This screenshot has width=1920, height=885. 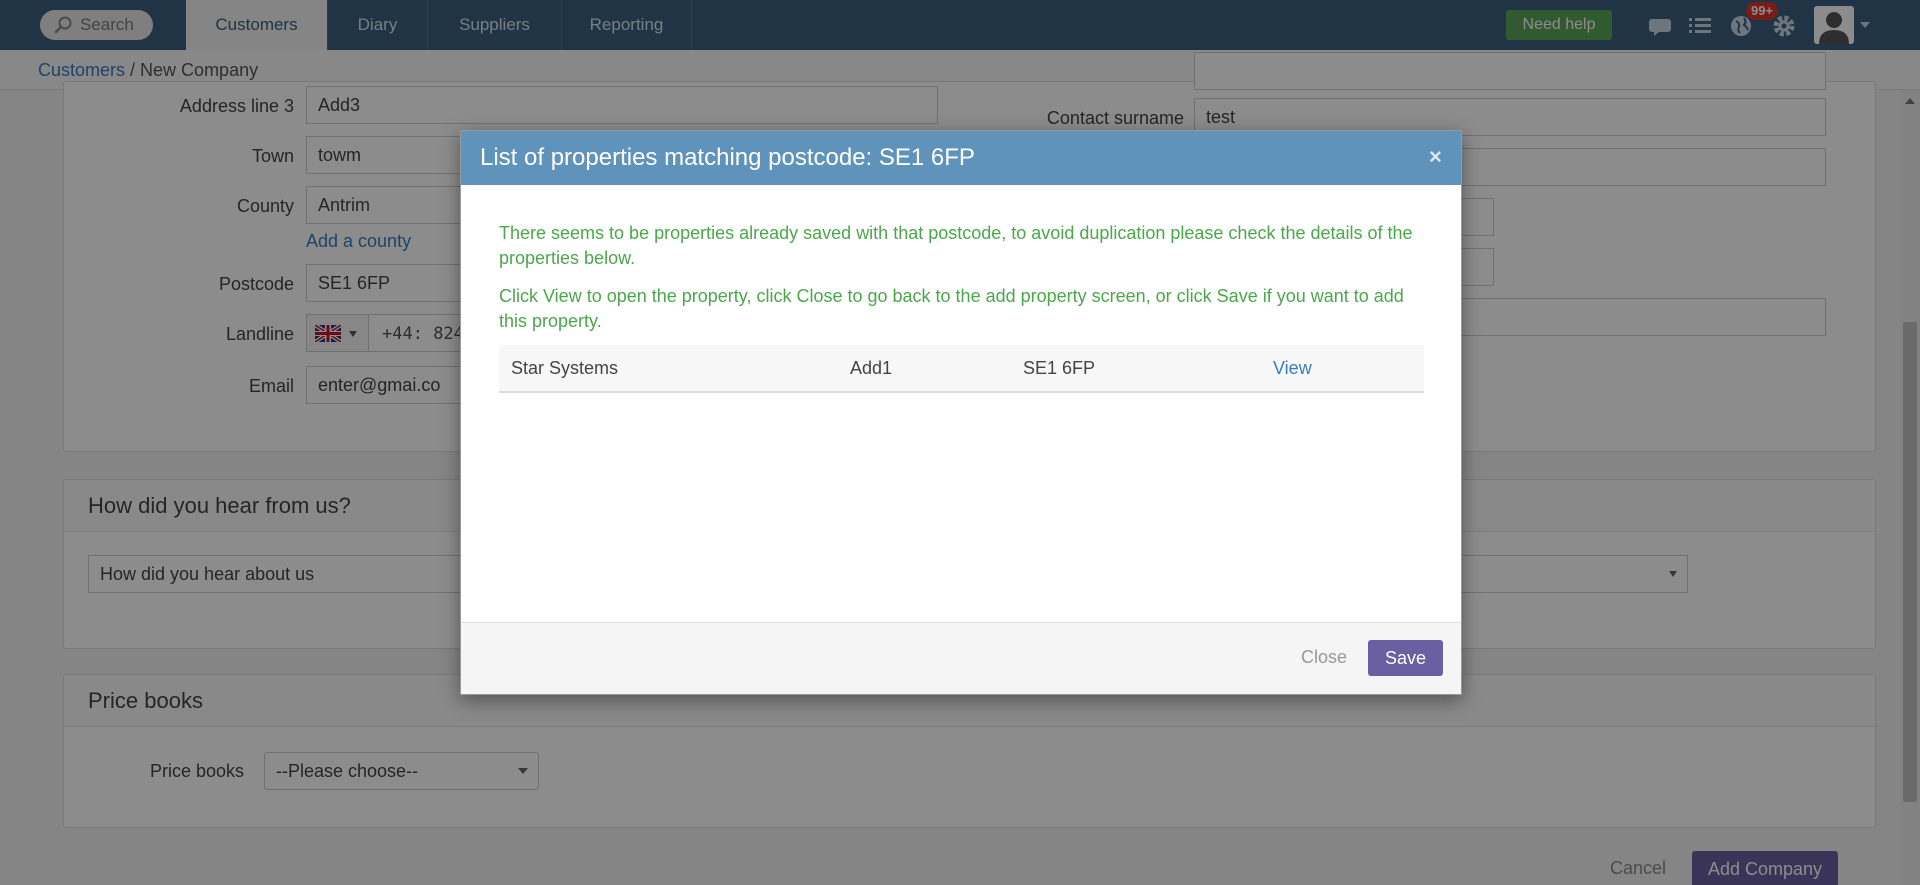 I want to click on view-property-link: View, so click(x=1292, y=368).